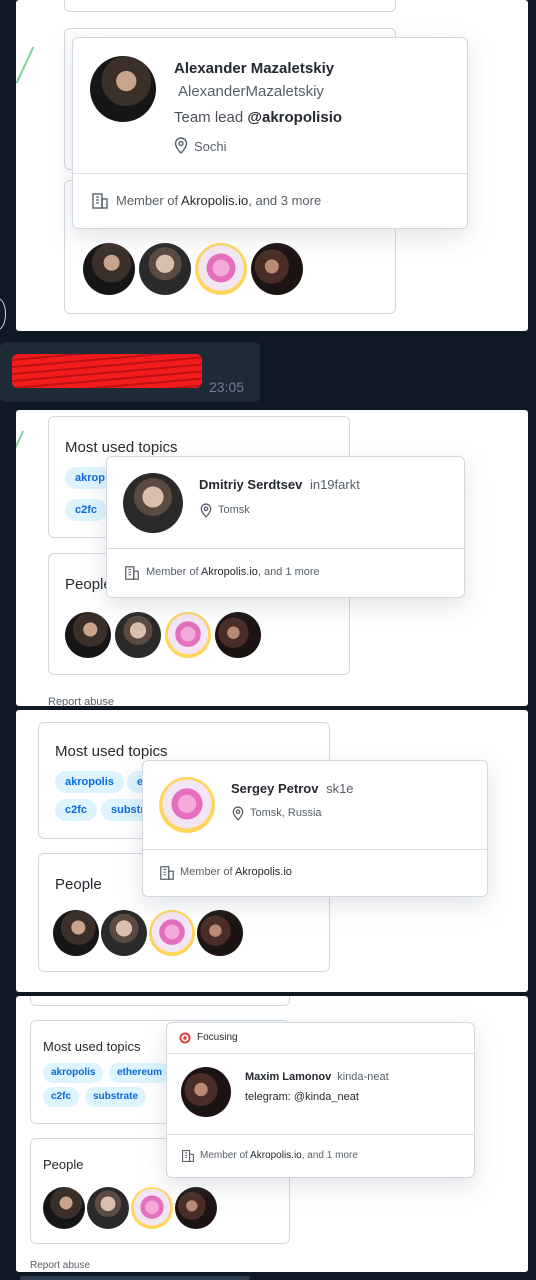 This screenshot has height=1280, width=536. I want to click on user-login: sk1e, so click(339, 788).